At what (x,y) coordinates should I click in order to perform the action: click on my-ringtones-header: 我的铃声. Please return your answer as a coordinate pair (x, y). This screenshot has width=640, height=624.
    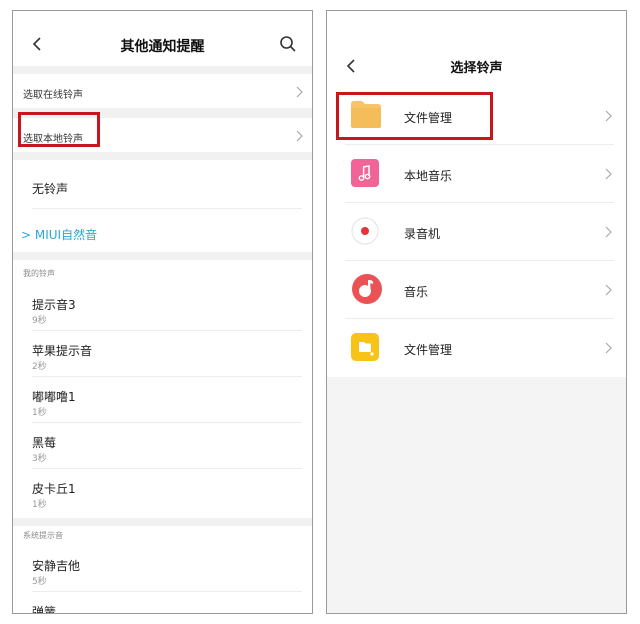
    Looking at the image, I should click on (39, 273).